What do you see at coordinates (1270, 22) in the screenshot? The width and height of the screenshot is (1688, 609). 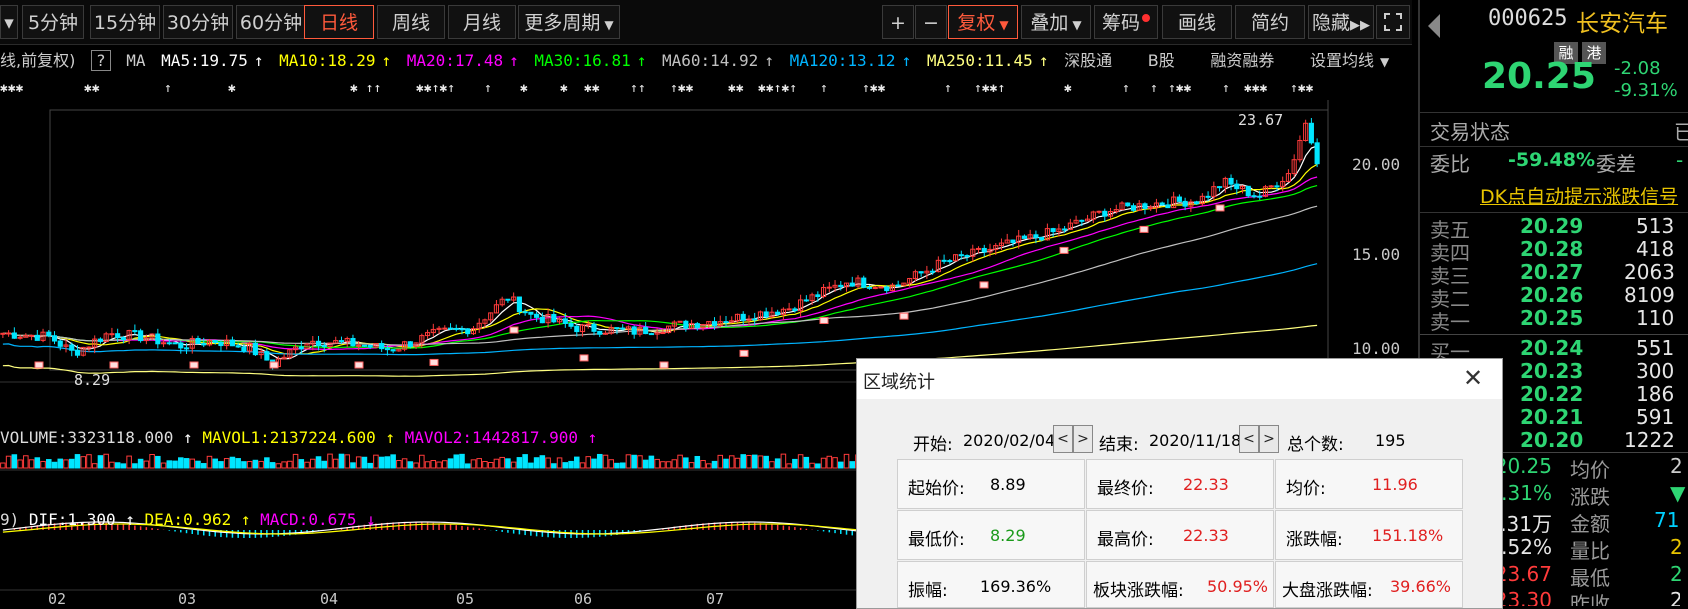 I see `simple-mode-button: 简约` at bounding box center [1270, 22].